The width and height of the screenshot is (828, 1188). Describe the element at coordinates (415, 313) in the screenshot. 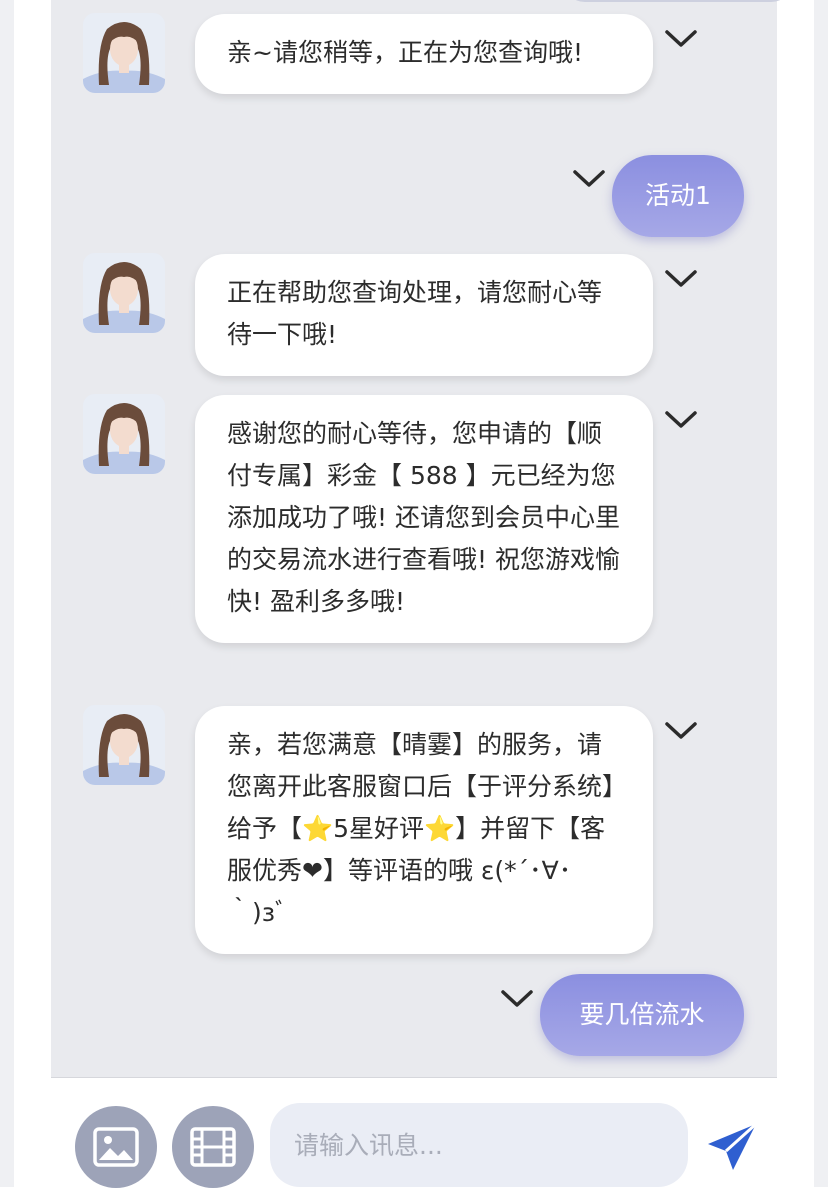

I see `message-text: 正在帮助您查询处理，请您耐心等待一下哦!` at that location.